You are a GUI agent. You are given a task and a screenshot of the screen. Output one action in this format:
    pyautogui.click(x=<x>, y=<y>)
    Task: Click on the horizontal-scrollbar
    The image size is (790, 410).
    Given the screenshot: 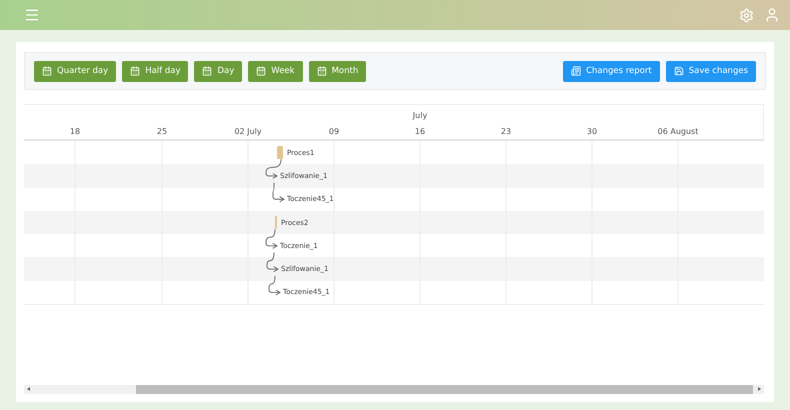 What is the action you would take?
    pyautogui.click(x=394, y=389)
    